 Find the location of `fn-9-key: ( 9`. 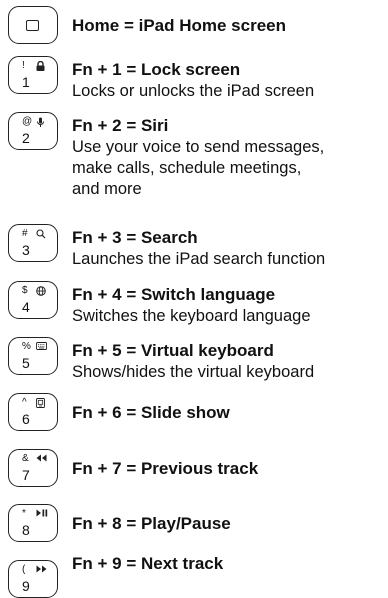

fn-9-key: ( 9 is located at coordinates (33, 579).